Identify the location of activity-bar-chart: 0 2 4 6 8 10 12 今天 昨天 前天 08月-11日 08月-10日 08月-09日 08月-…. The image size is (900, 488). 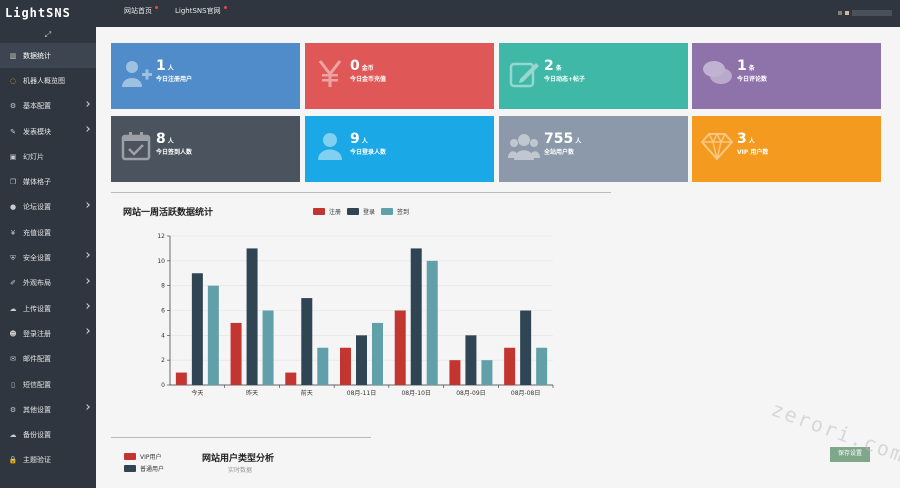
(355, 315).